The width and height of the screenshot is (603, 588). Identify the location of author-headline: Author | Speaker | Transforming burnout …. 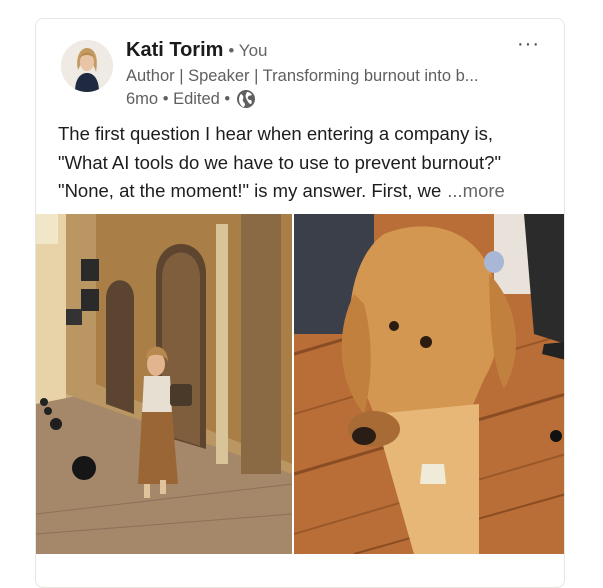
(302, 76).